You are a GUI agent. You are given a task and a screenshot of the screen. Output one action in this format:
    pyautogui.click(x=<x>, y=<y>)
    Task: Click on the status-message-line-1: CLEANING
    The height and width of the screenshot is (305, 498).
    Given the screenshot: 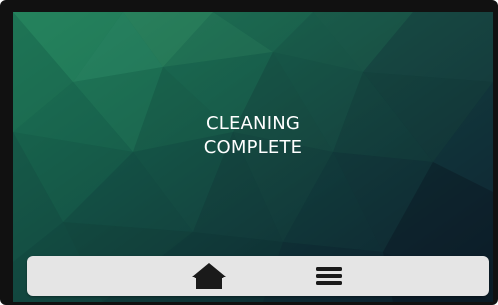 What is the action you would take?
    pyautogui.click(x=253, y=123)
    